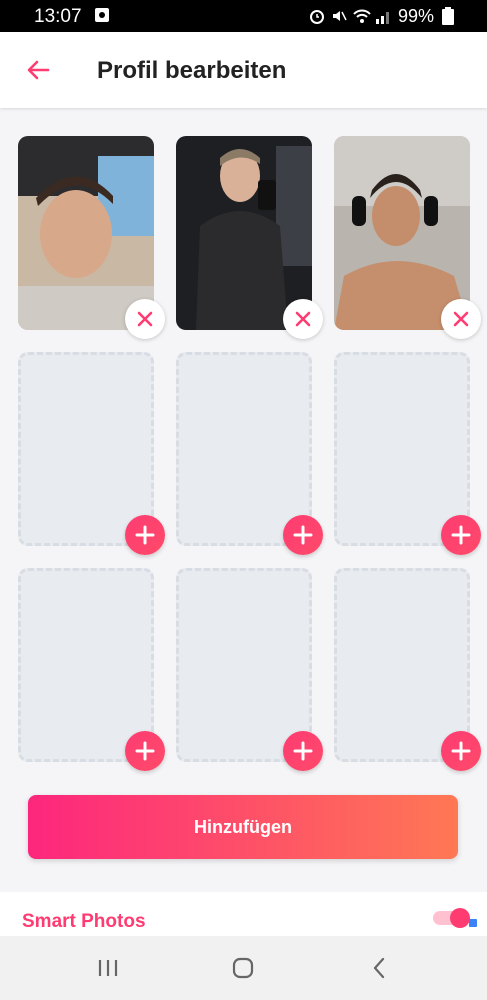  Describe the element at coordinates (102, 17) in the screenshot. I see `notification-icon` at that location.